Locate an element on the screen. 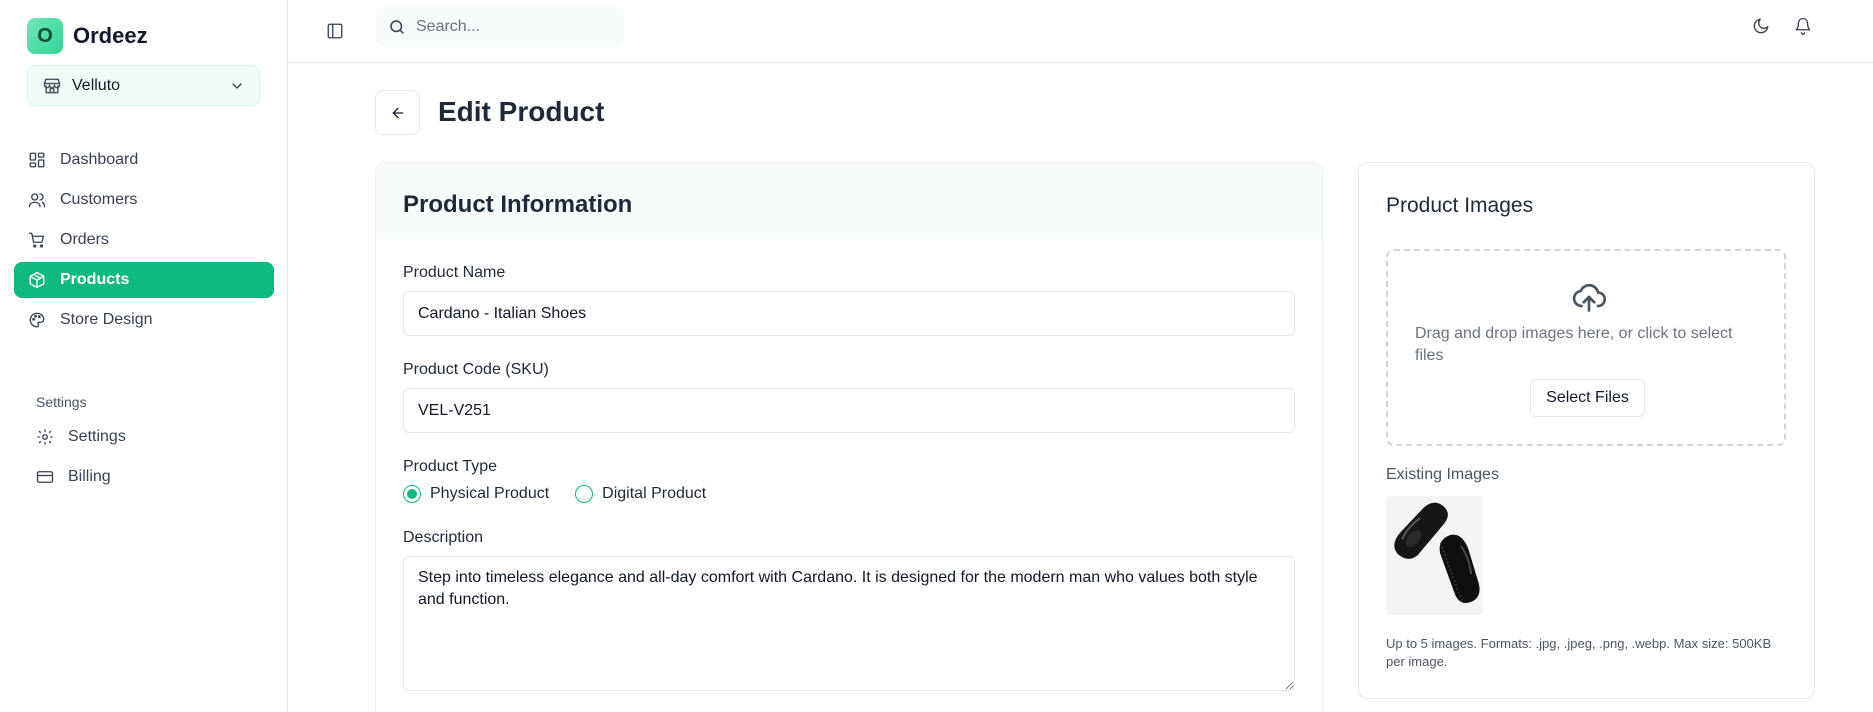  settings-nav: Settings Billing is located at coordinates (148, 459).